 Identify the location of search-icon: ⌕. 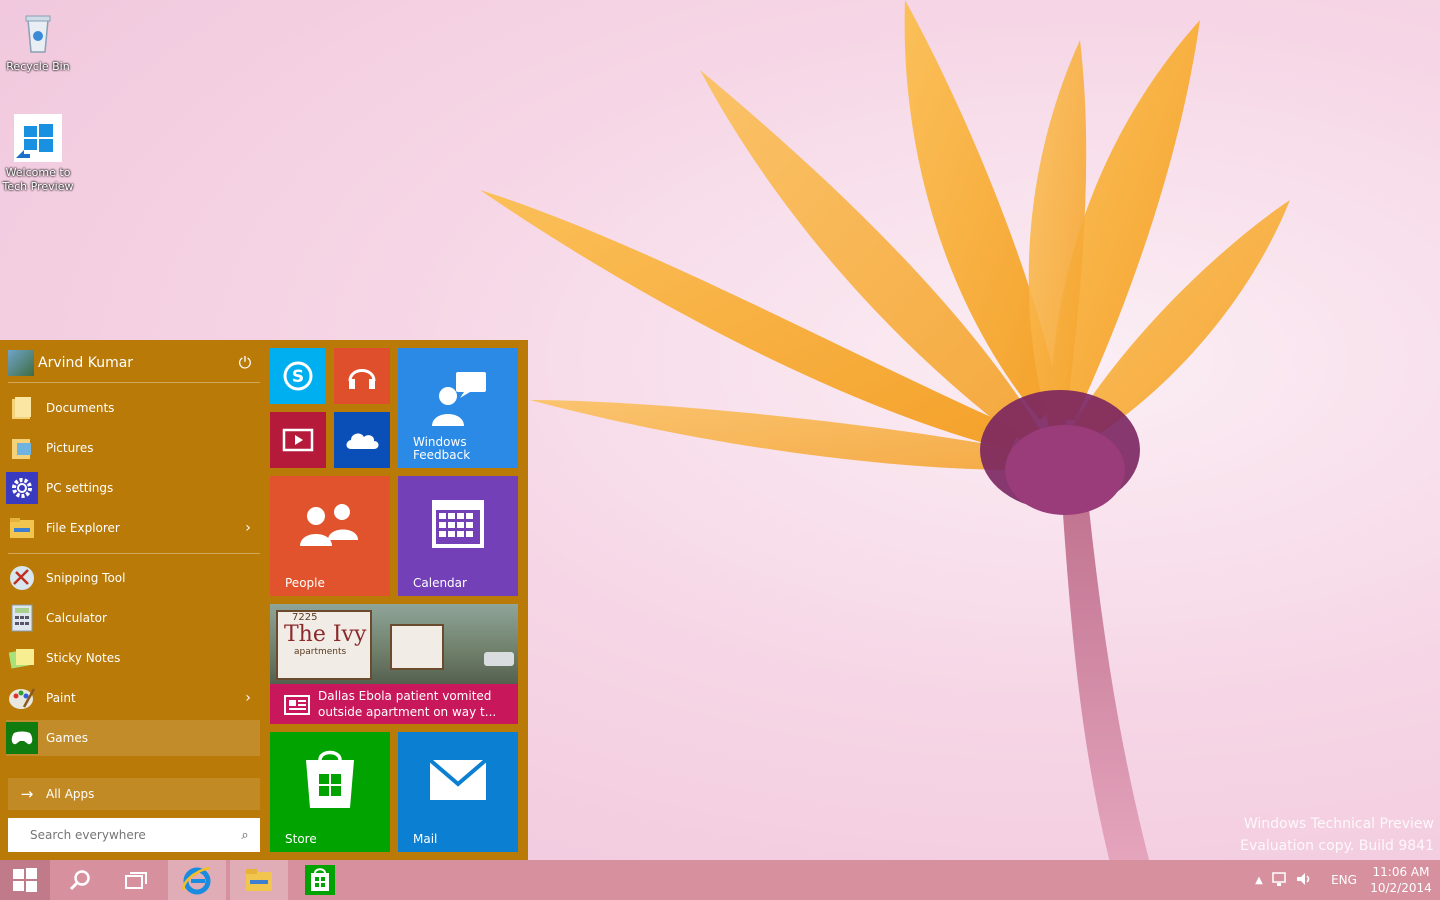
(245, 835).